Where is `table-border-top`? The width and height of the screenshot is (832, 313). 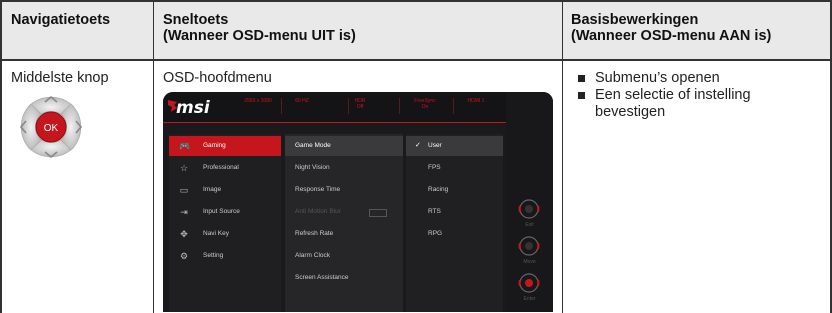
table-border-top is located at coordinates (416, 1).